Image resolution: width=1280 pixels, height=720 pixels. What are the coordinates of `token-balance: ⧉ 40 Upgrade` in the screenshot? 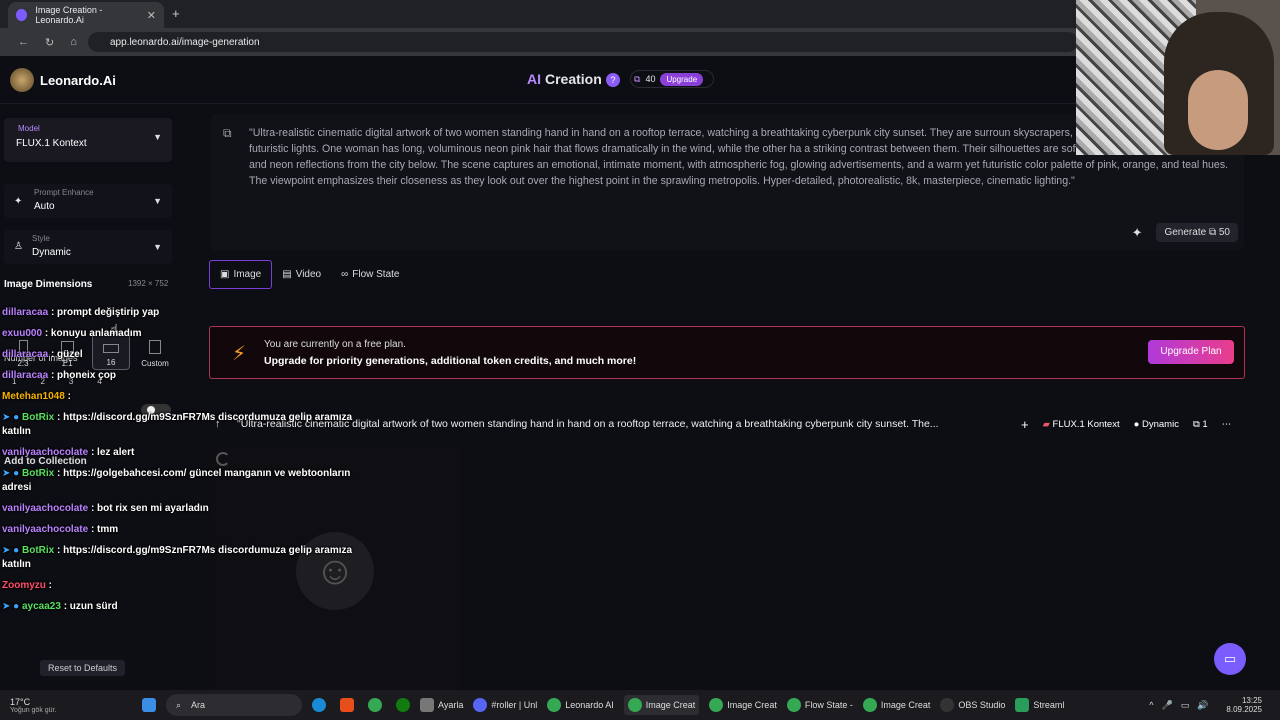 It's located at (672, 79).